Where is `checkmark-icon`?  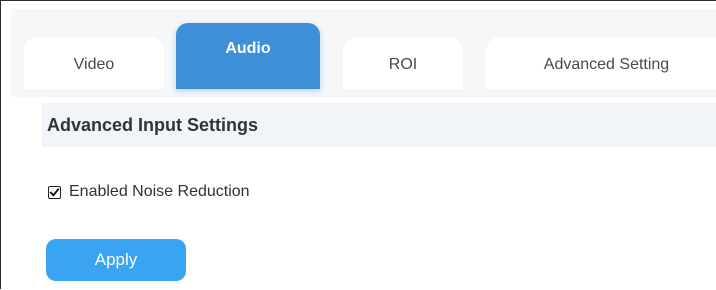 checkmark-icon is located at coordinates (54, 192).